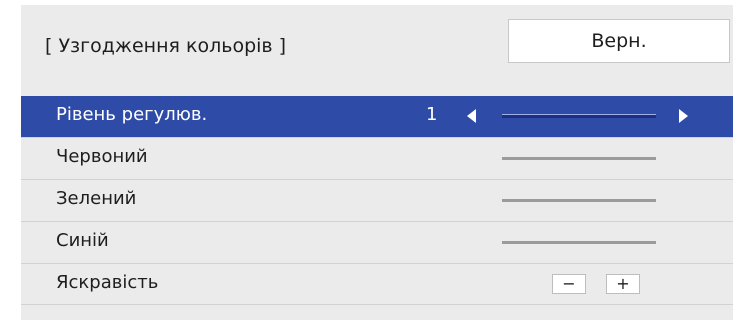  I want to click on blue-slider, so click(579, 242).